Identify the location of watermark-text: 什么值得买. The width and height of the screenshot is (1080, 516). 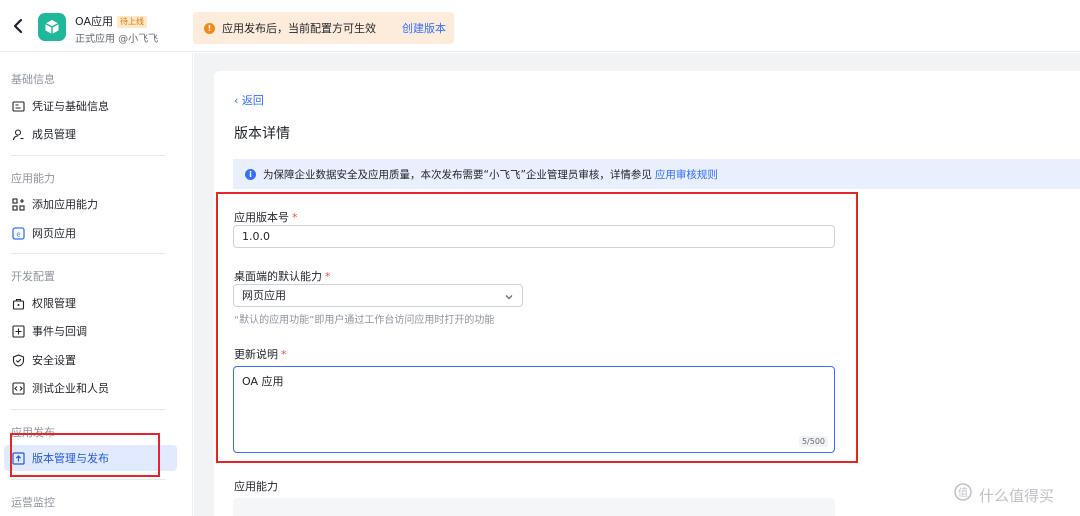
(1017, 495).